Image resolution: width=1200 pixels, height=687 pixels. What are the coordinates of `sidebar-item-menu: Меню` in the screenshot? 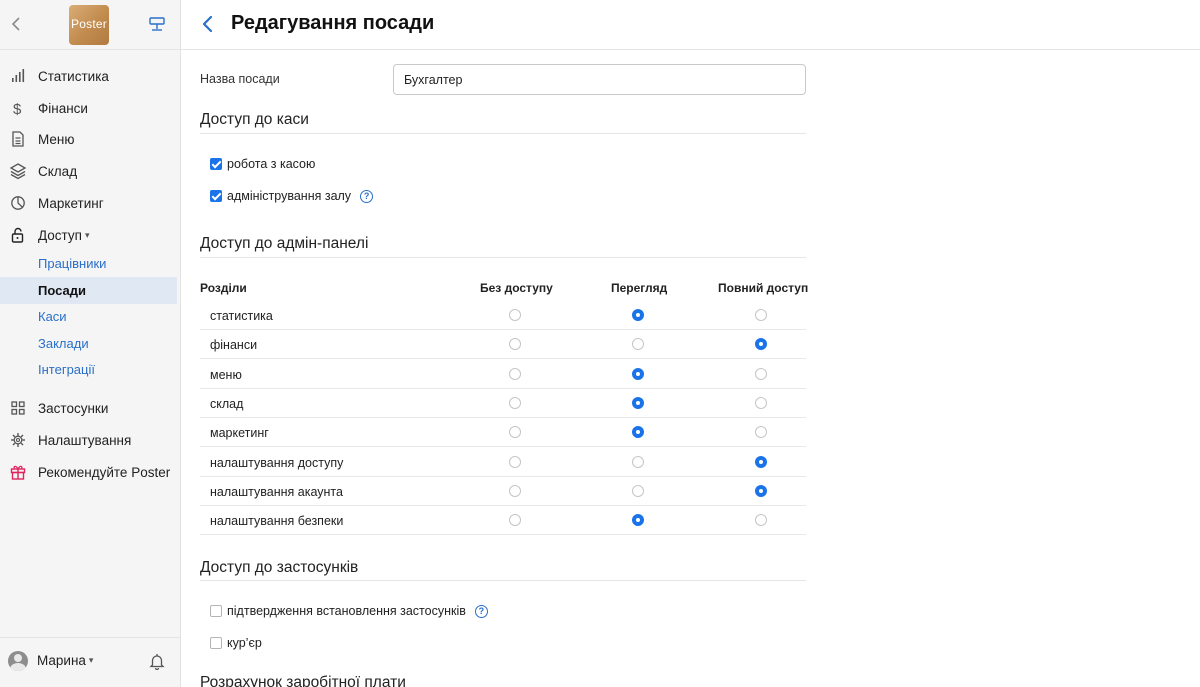 It's located at (90, 139).